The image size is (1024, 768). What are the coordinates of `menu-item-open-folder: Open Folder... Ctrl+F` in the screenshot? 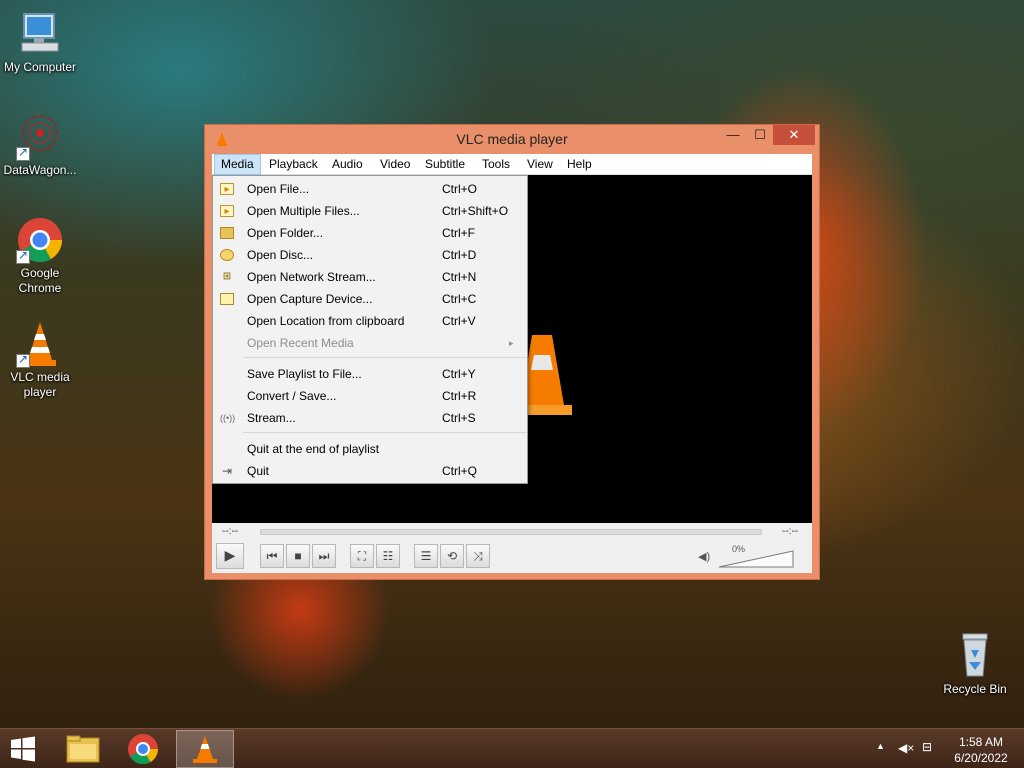 It's located at (370, 233).